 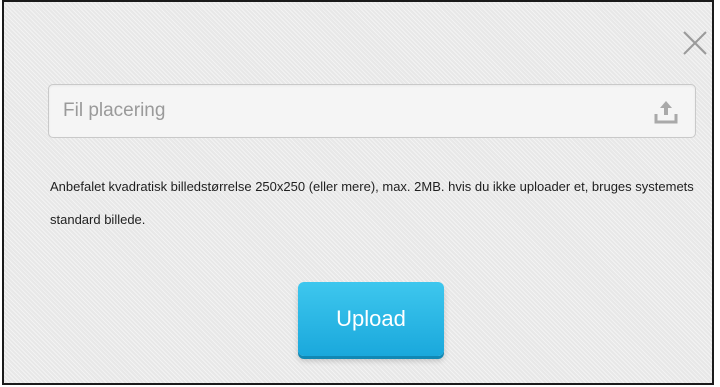 What do you see at coordinates (695, 43) in the screenshot?
I see `close-icon` at bounding box center [695, 43].